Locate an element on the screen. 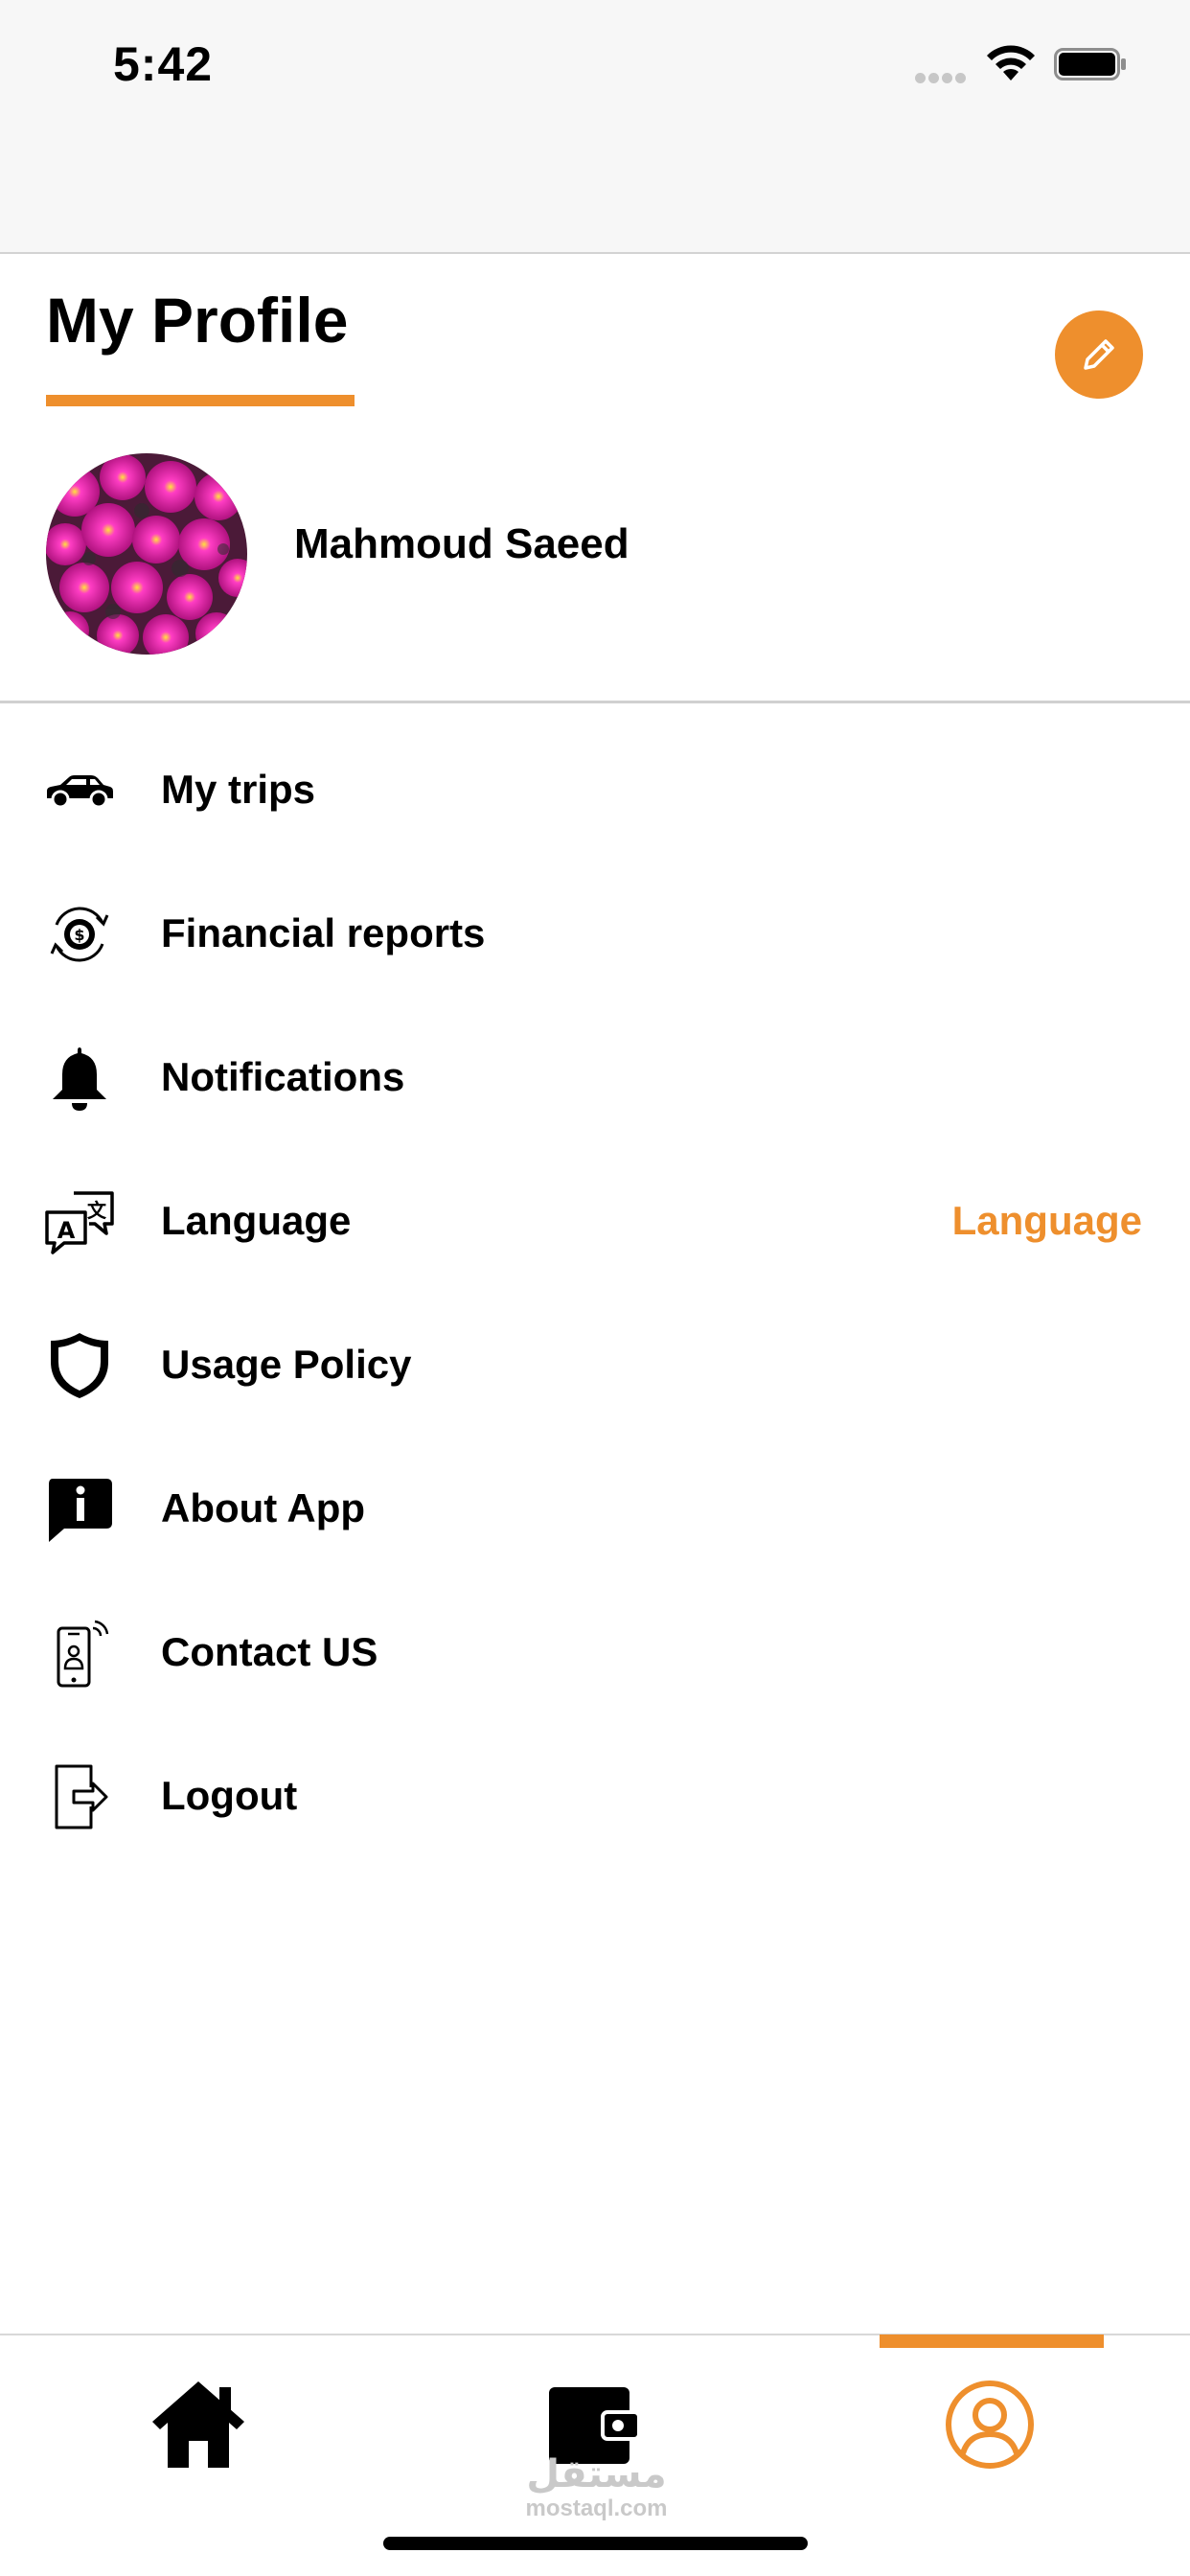 This screenshot has height=2576, width=1190. menu-label: Contact US is located at coordinates (270, 1651).